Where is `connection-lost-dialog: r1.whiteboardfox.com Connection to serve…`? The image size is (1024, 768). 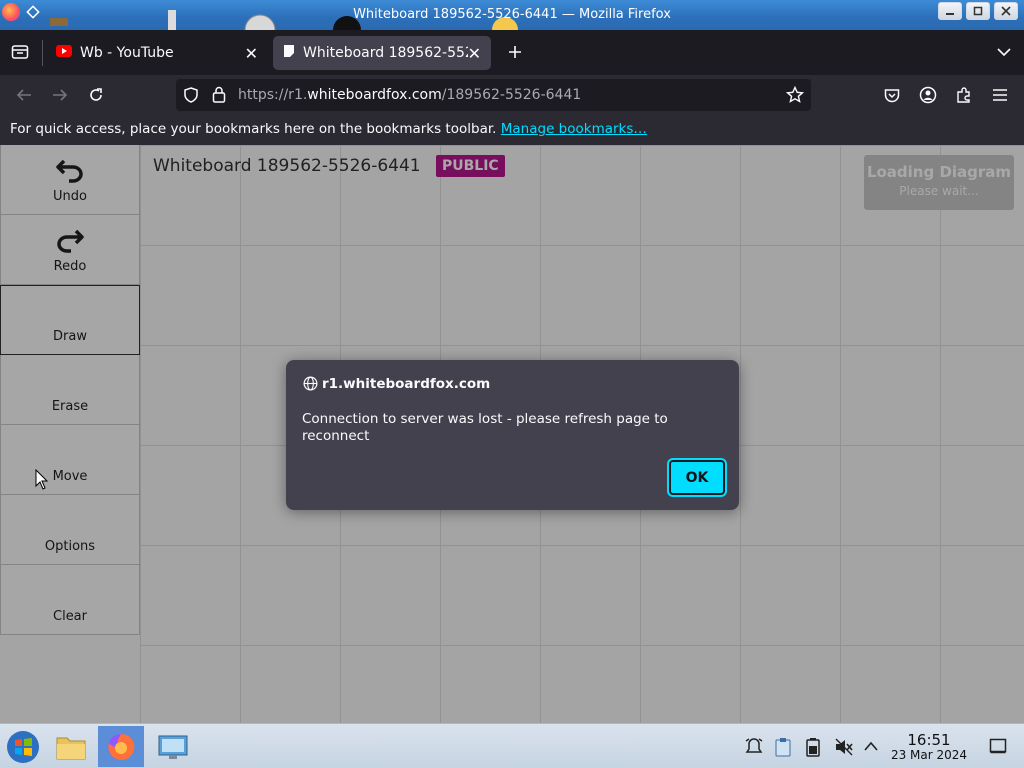 connection-lost-dialog: r1.whiteboardfox.com Connection to serve… is located at coordinates (512, 435).